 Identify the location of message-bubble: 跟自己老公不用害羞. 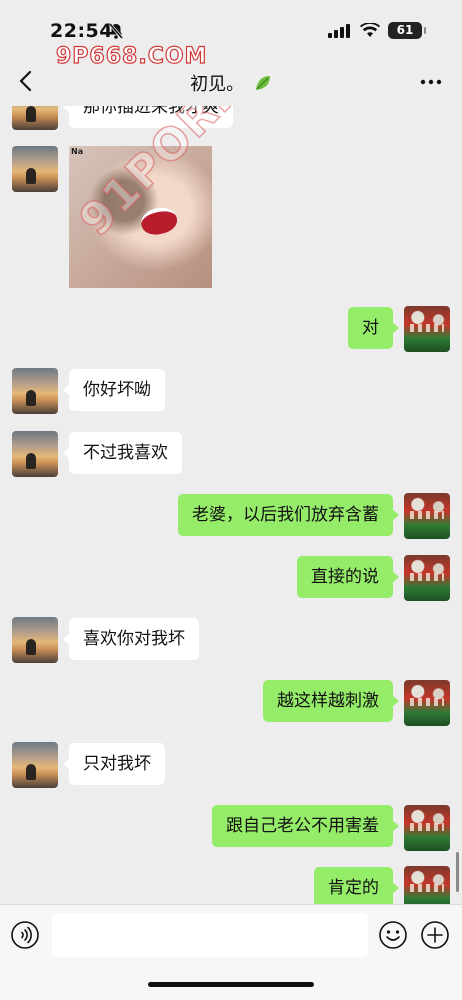
(305, 826).